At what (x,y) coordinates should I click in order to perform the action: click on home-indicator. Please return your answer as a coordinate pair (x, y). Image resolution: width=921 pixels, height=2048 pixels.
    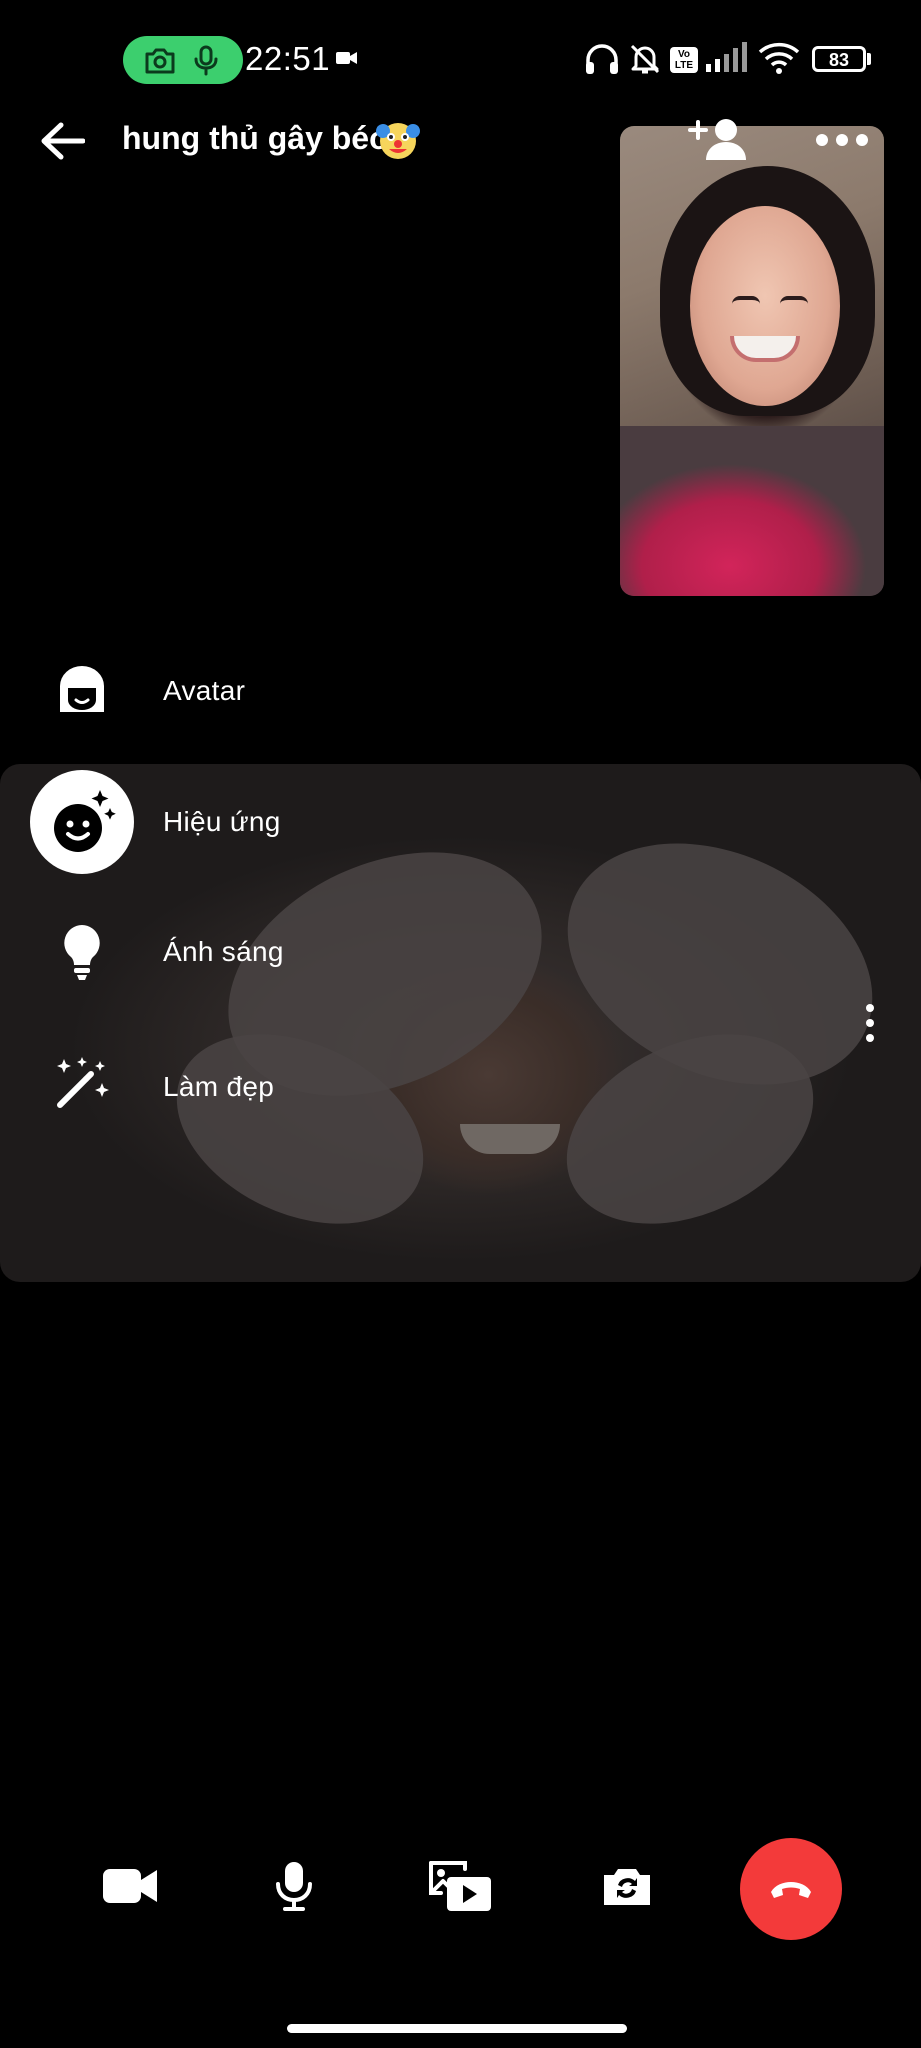
    Looking at the image, I should click on (457, 2028).